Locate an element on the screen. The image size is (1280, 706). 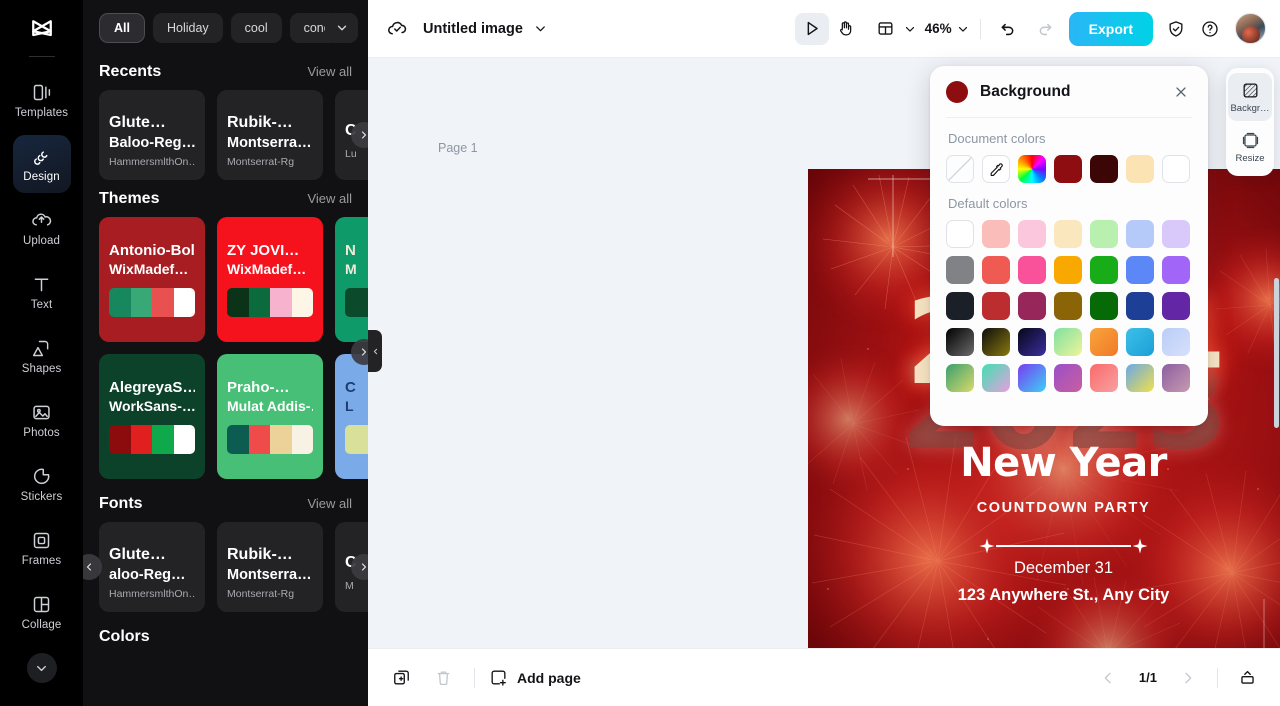
prev-page-button is located at coordinates (1108, 678).